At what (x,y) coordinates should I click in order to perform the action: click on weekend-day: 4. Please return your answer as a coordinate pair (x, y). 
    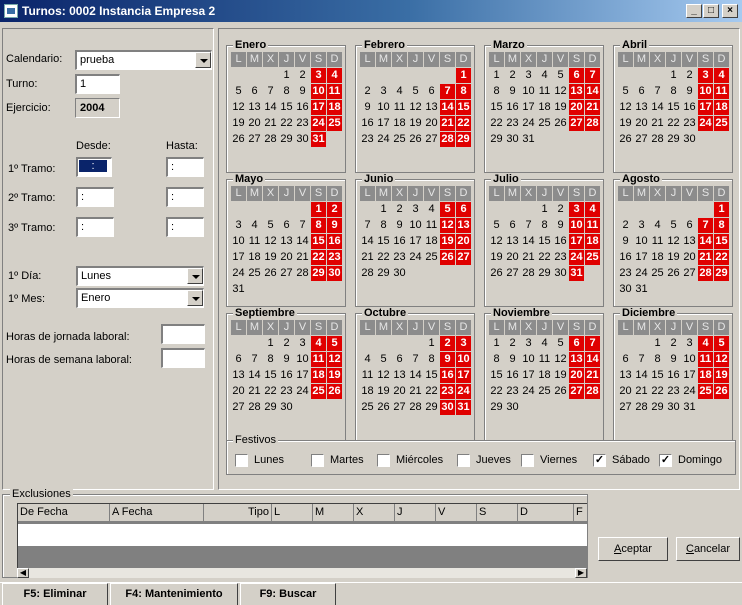
    Looking at the image, I should click on (721, 75).